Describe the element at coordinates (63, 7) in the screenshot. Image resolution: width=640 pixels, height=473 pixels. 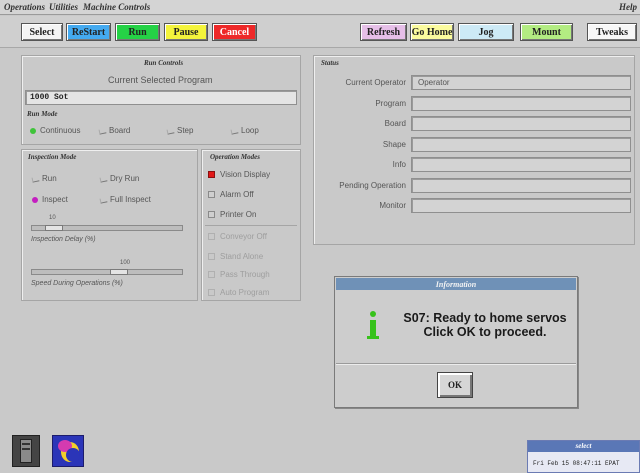
I see `menu-utilities: Utilities` at that location.